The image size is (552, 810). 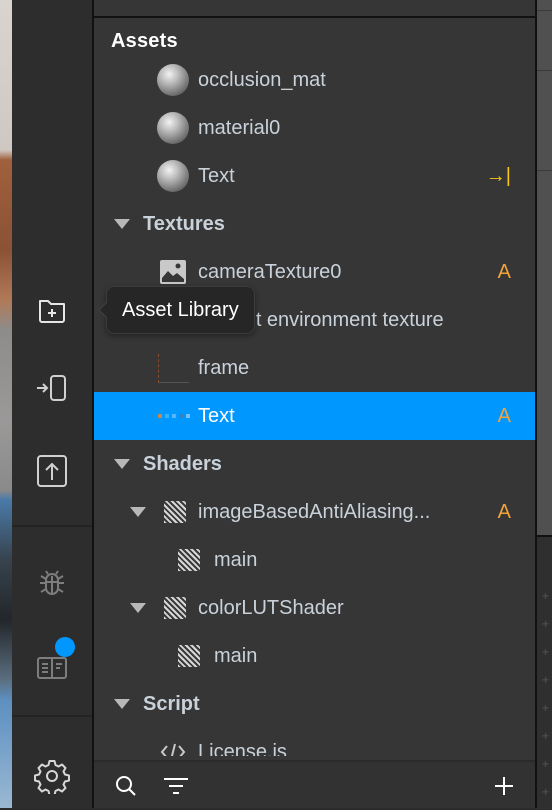 What do you see at coordinates (314, 512) in the screenshot?
I see `asset-row-shader-antialiasing: imageBasedAntiAliasing... A` at bounding box center [314, 512].